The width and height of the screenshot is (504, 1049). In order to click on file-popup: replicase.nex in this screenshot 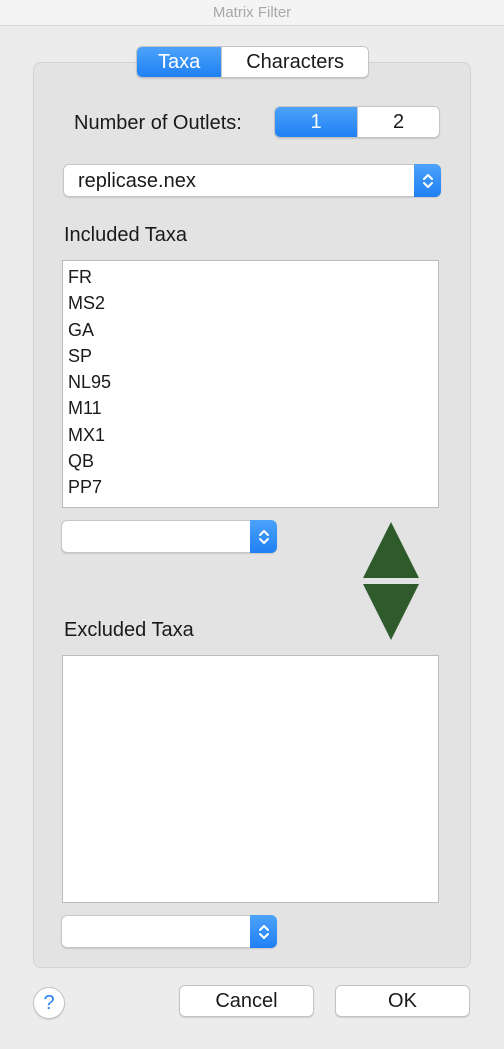, I will do `click(252, 180)`.